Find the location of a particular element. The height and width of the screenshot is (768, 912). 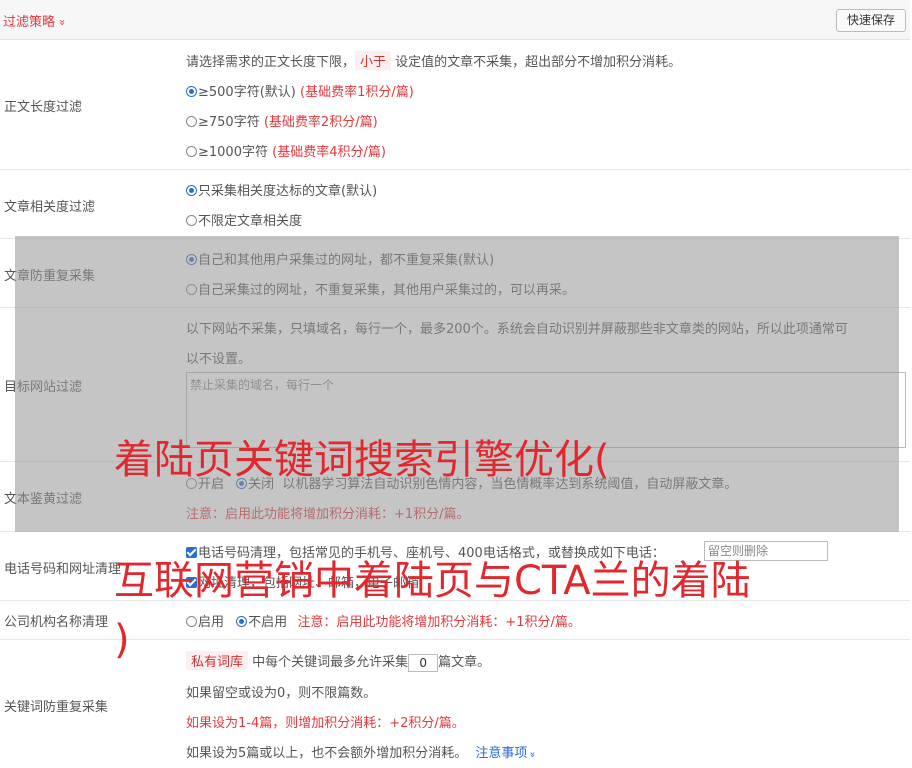

keyword-line4: 如果设为5篇或以上，也不会额外增加积分消耗。 注意事项» is located at coordinates (362, 753).